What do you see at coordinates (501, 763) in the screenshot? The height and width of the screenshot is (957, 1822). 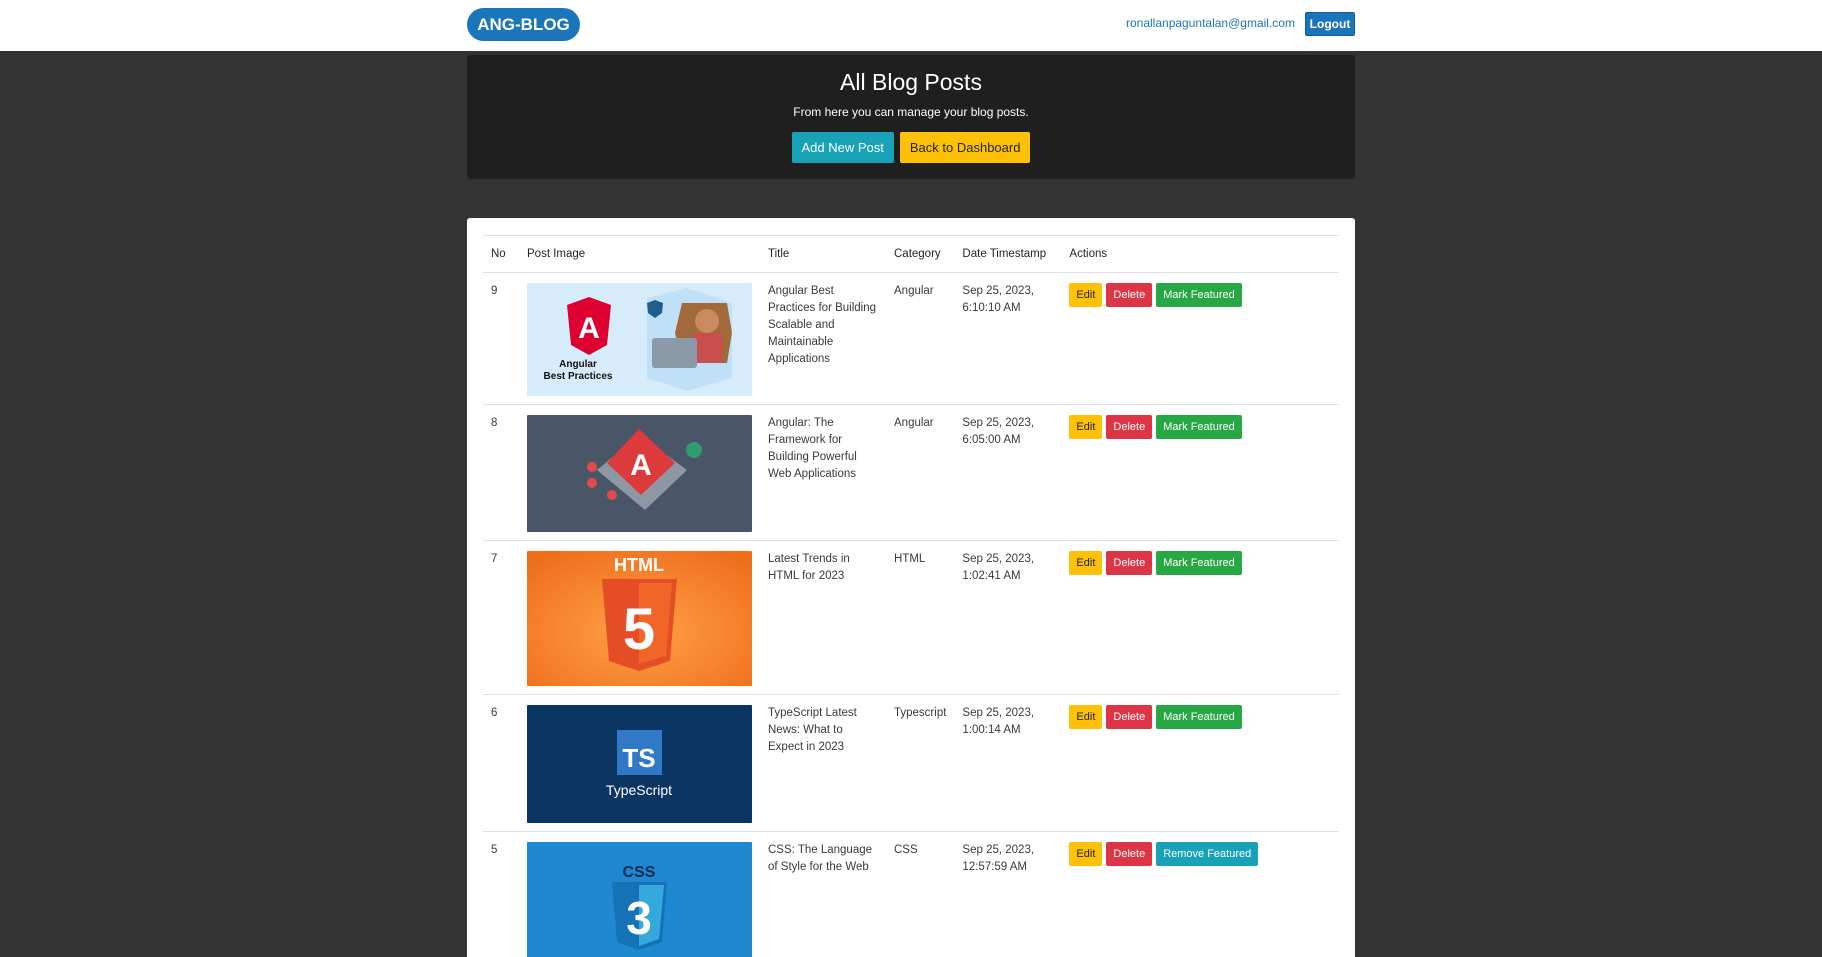 I see `post-number: 6` at bounding box center [501, 763].